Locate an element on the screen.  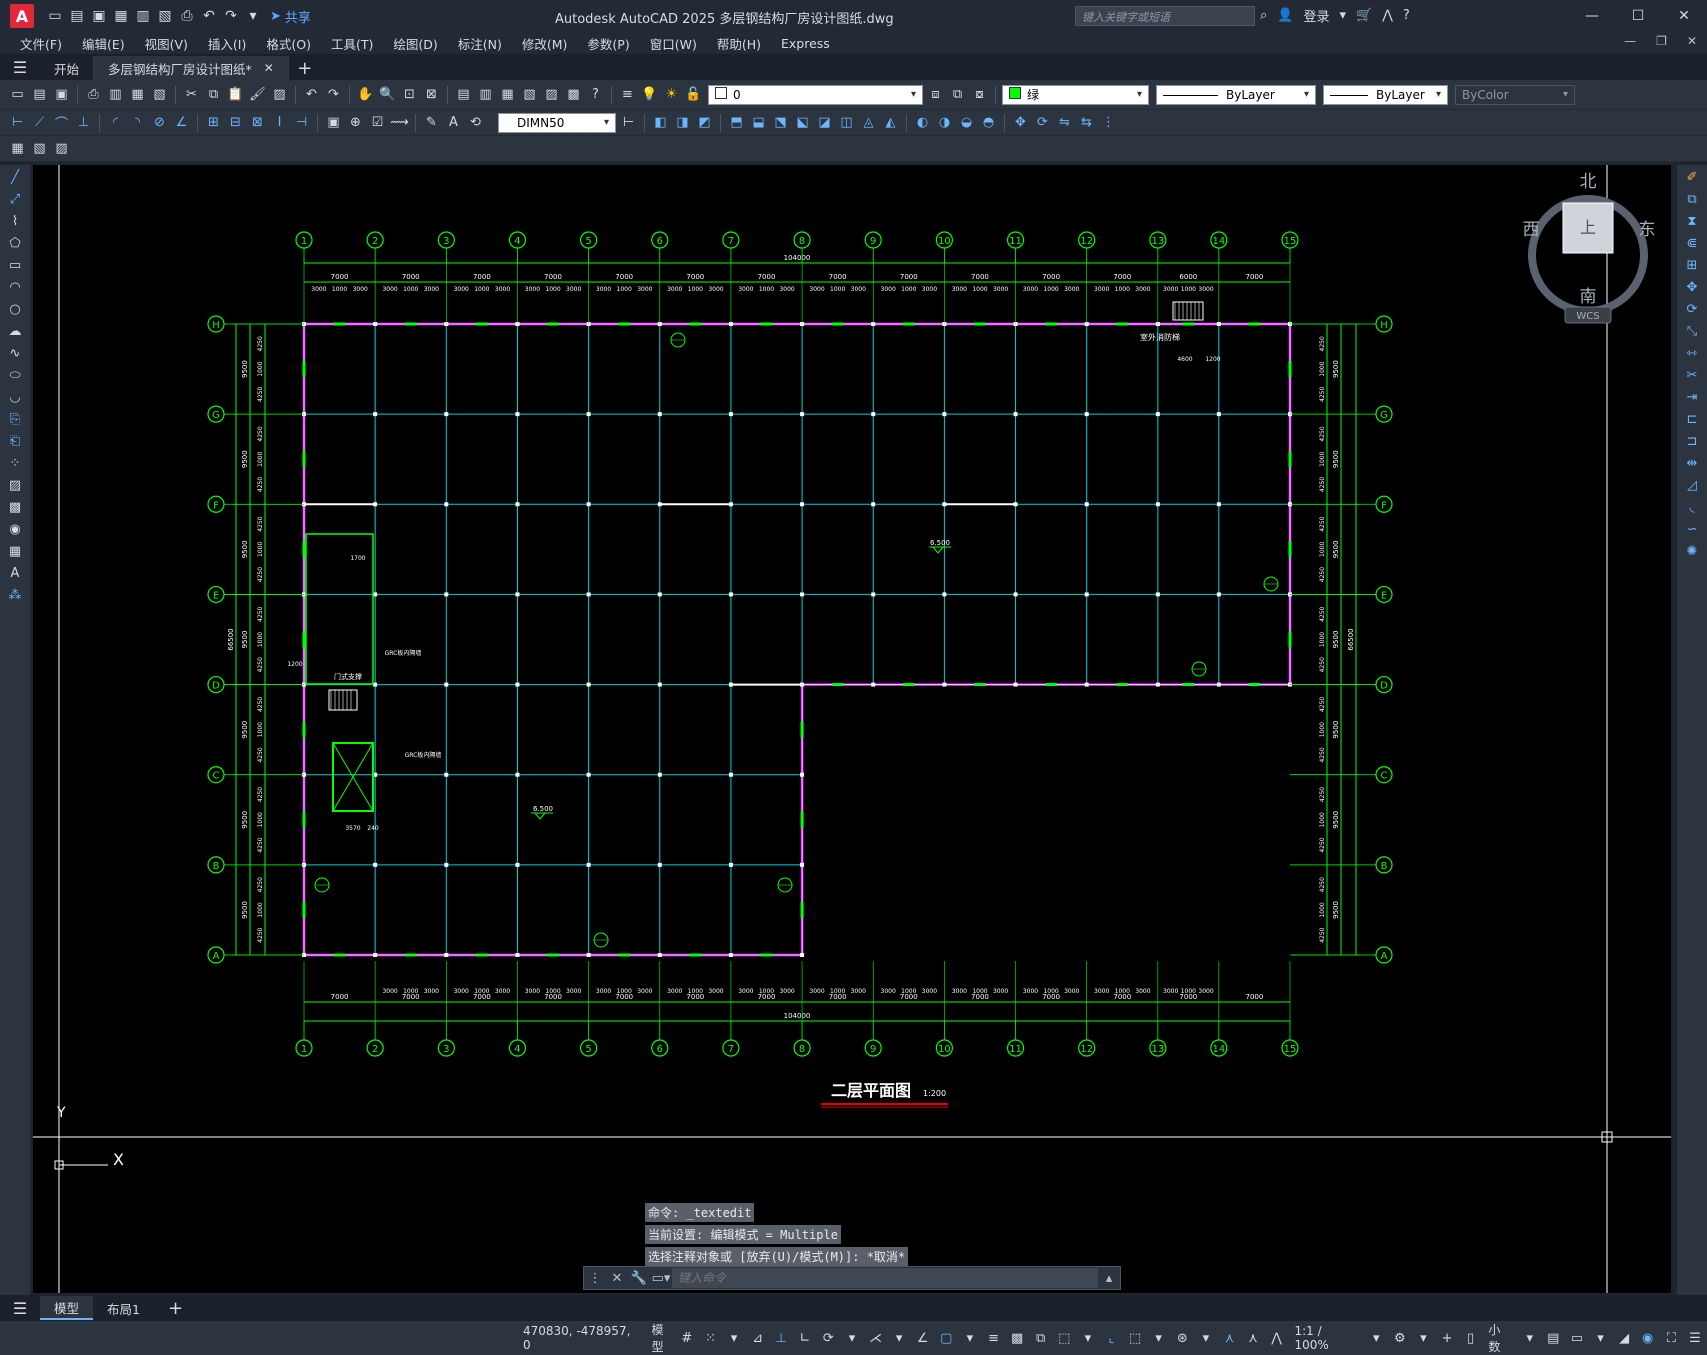
viewcube: 上 北 南 东 西 WCS is located at coordinates (1589, 248).